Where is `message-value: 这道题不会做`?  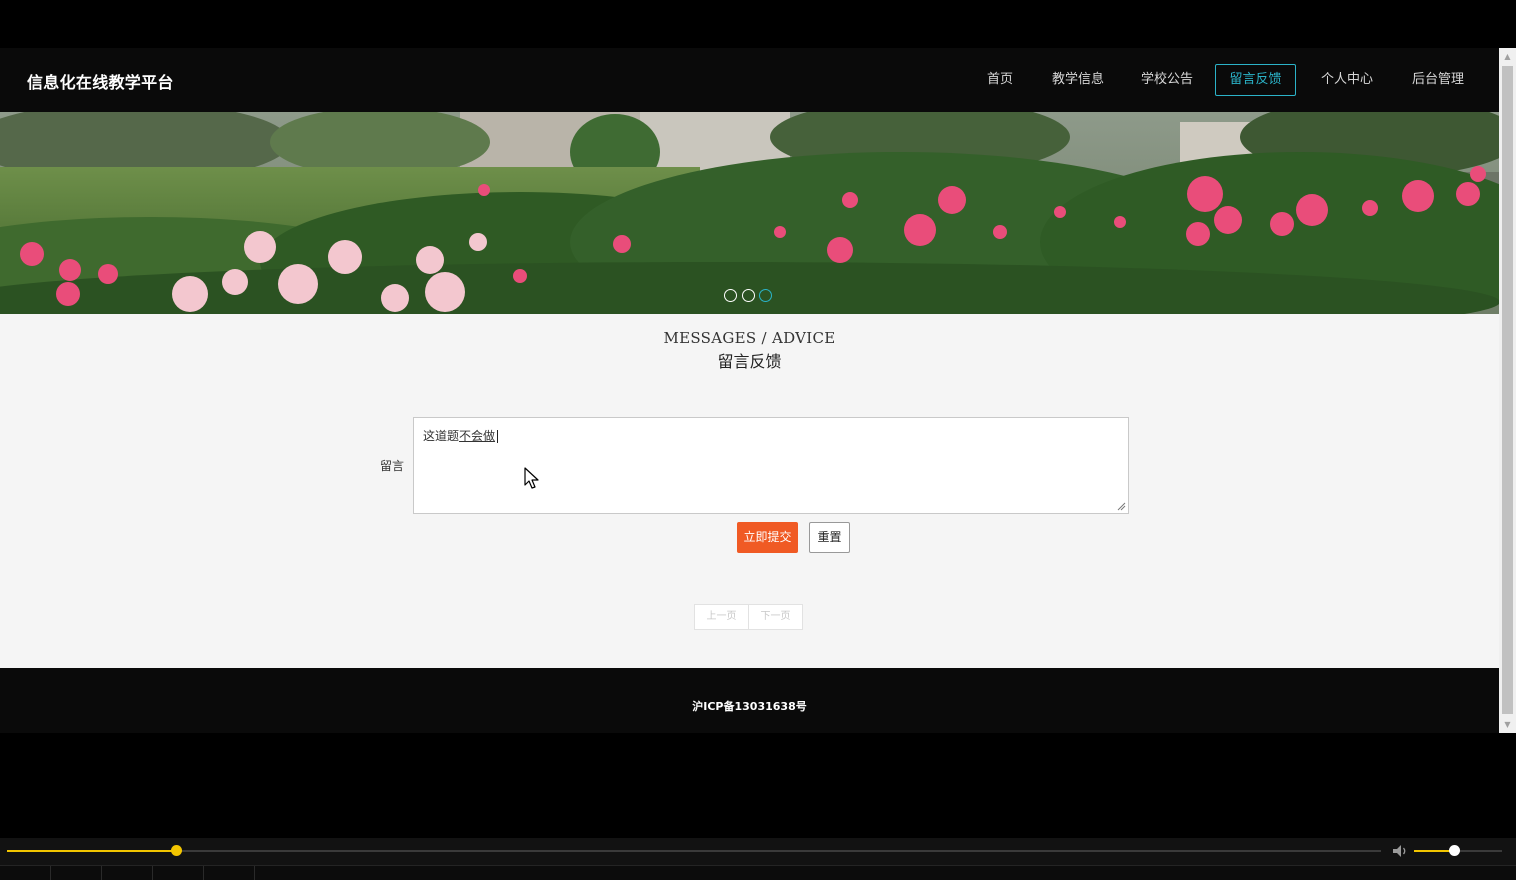 message-value: 这道题不会做 is located at coordinates (461, 435).